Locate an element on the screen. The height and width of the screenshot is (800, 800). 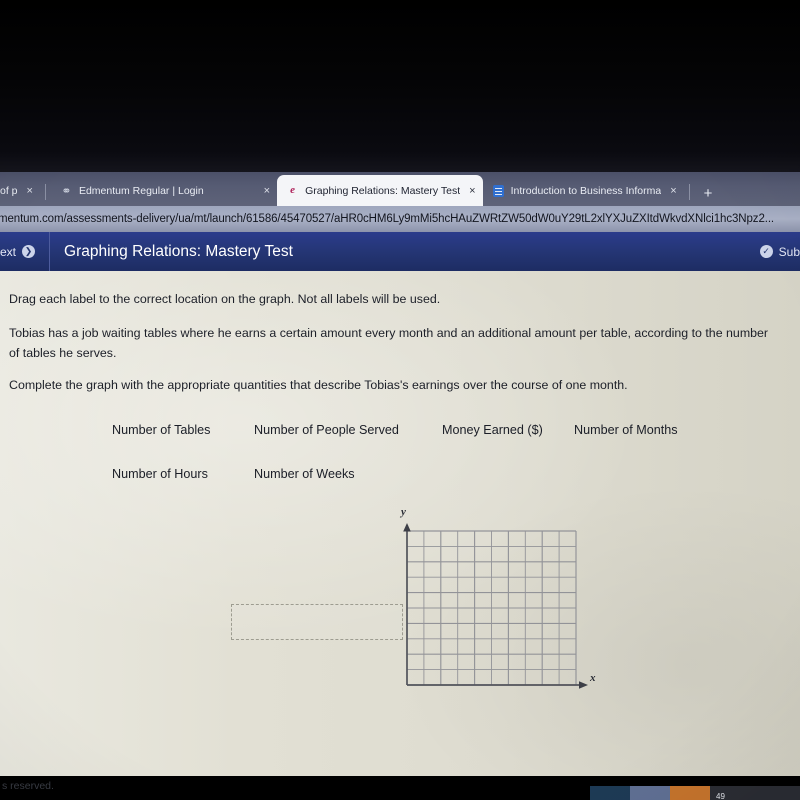
edge-icon: e is located at coordinates (293, 190).